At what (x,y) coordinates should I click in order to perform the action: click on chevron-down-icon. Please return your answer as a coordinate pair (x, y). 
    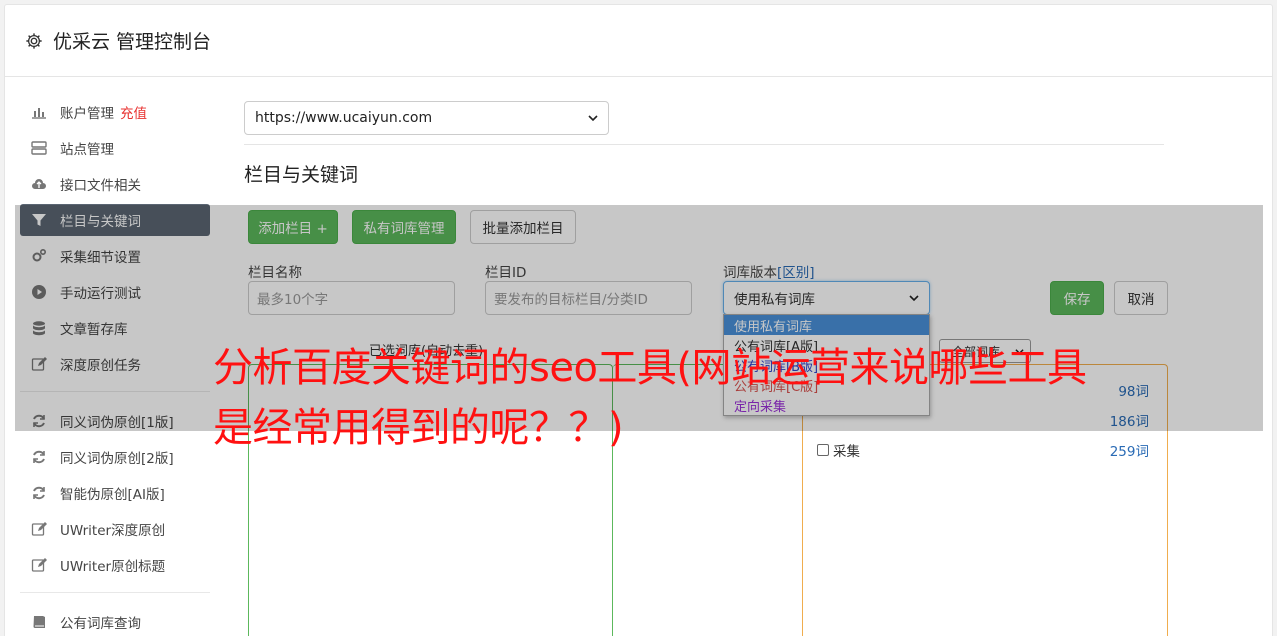
    Looking at the image, I should click on (593, 118).